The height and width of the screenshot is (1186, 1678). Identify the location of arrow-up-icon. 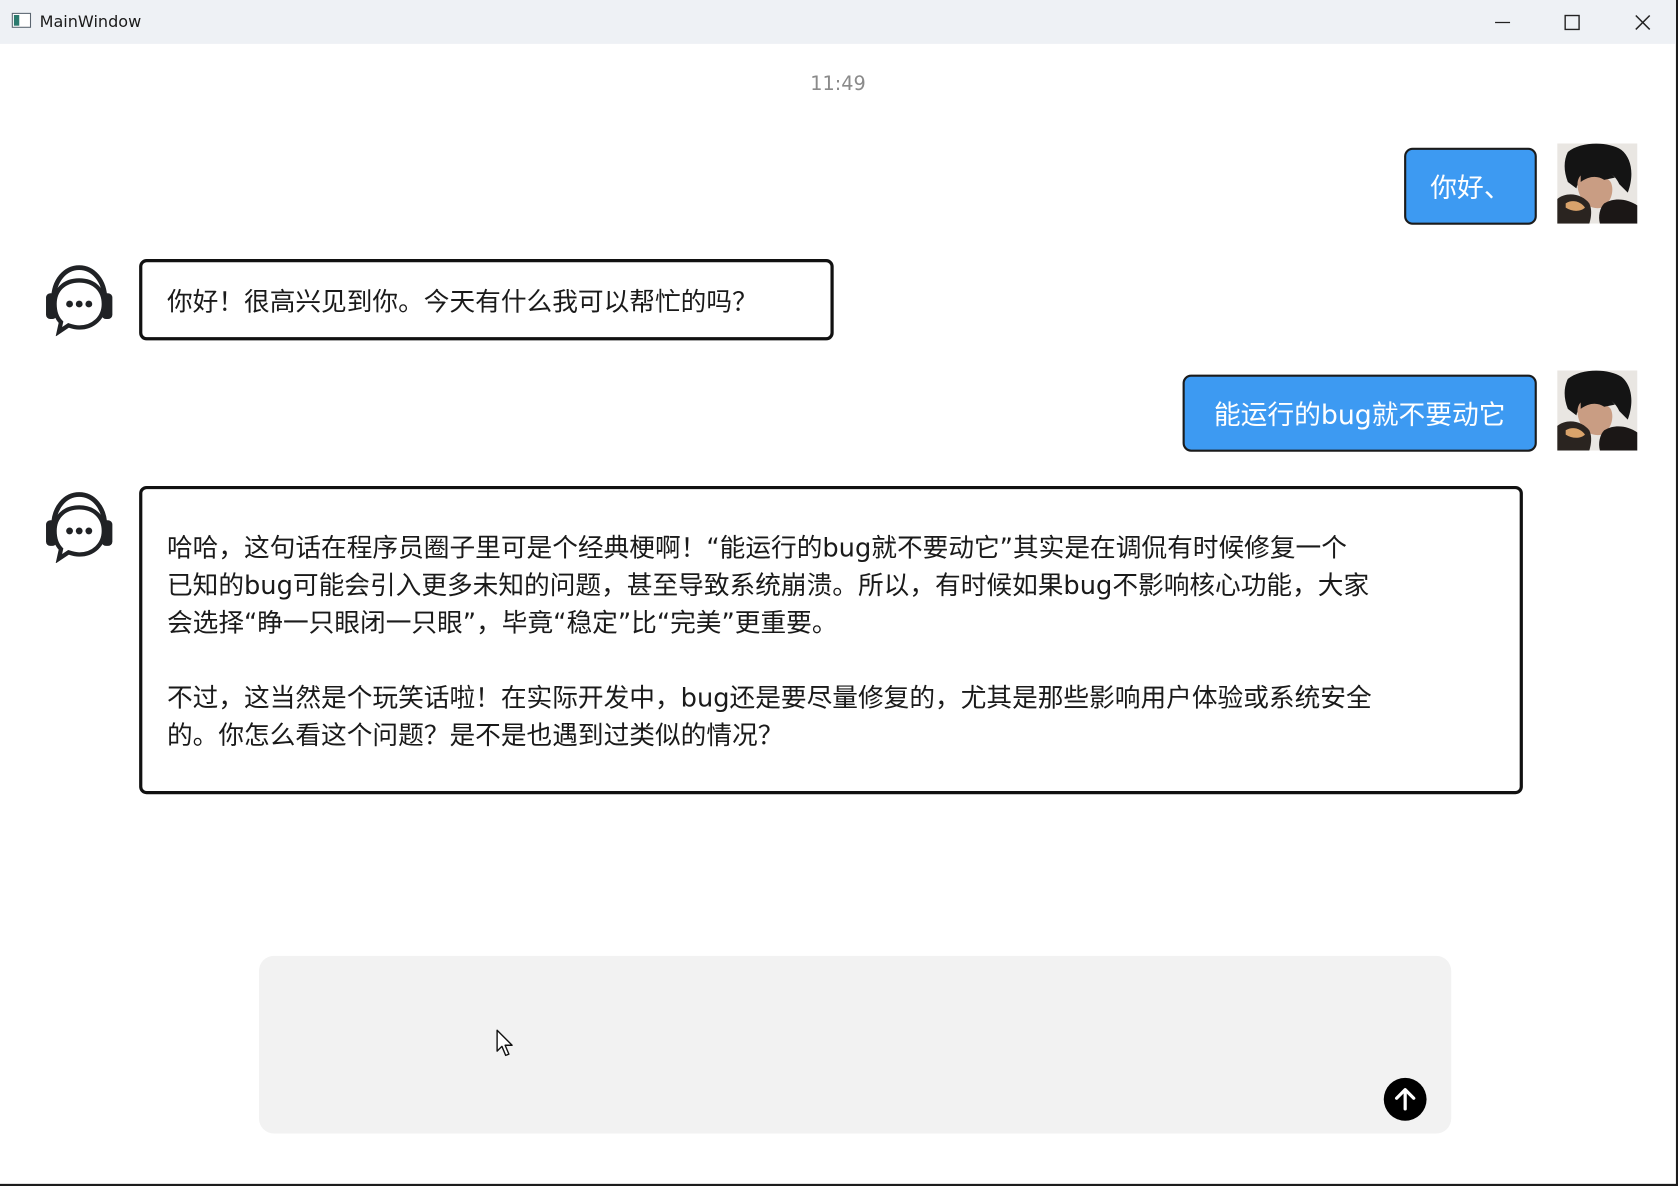
(1405, 1099).